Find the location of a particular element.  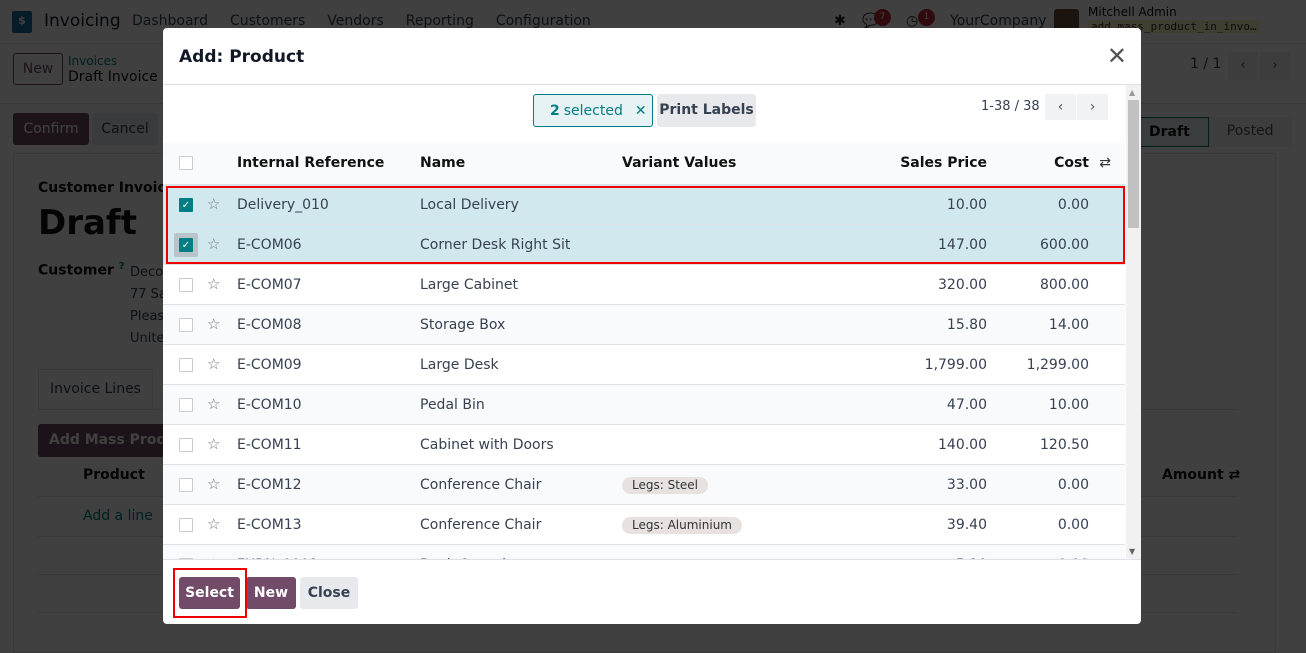

scroll-thumb is located at coordinates (1133, 164).